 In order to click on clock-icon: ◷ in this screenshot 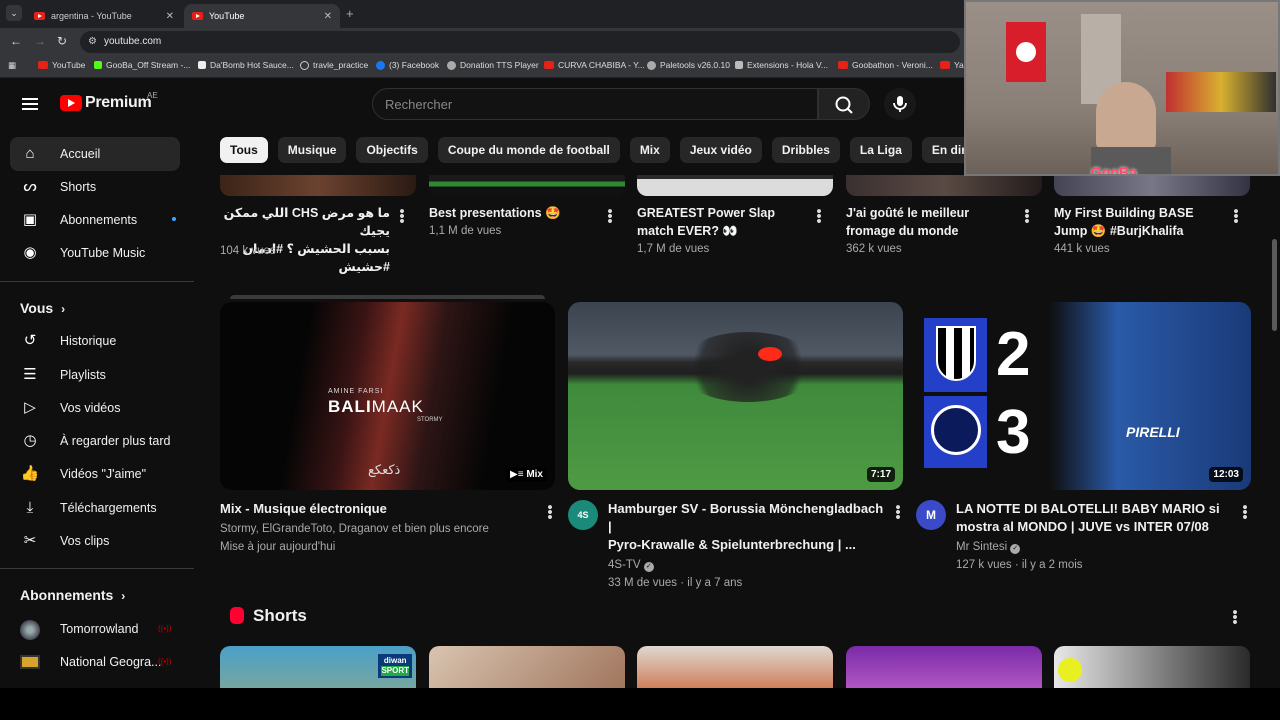, I will do `click(30, 440)`.